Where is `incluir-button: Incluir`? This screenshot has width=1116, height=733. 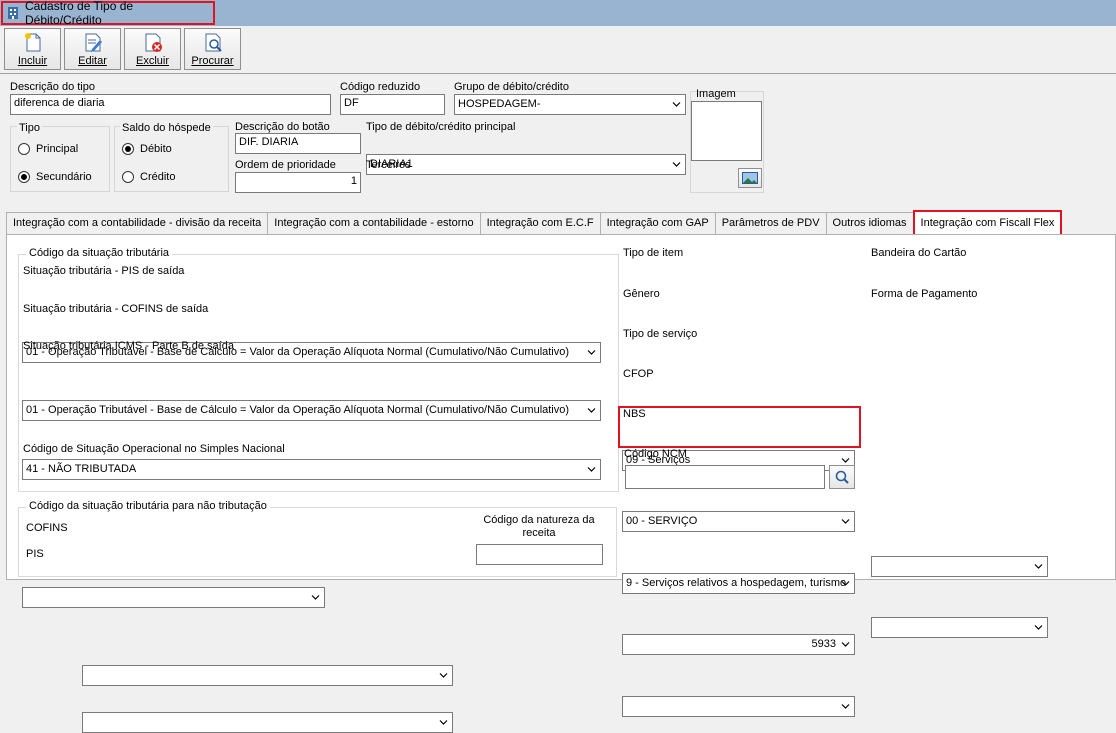 incluir-button: Incluir is located at coordinates (32, 49).